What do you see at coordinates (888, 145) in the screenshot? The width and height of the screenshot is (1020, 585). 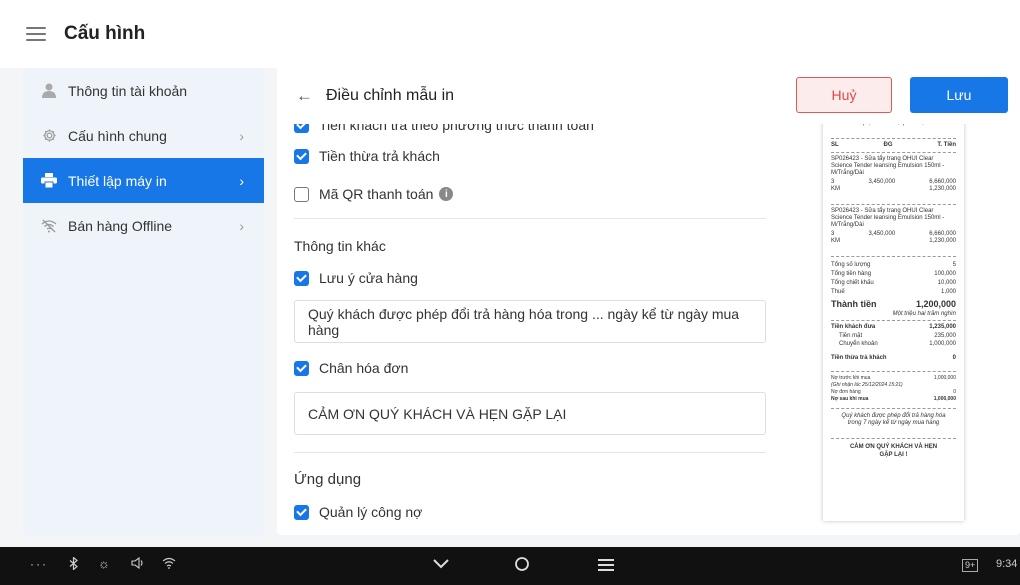 I see `col-unit-price: ĐG` at bounding box center [888, 145].